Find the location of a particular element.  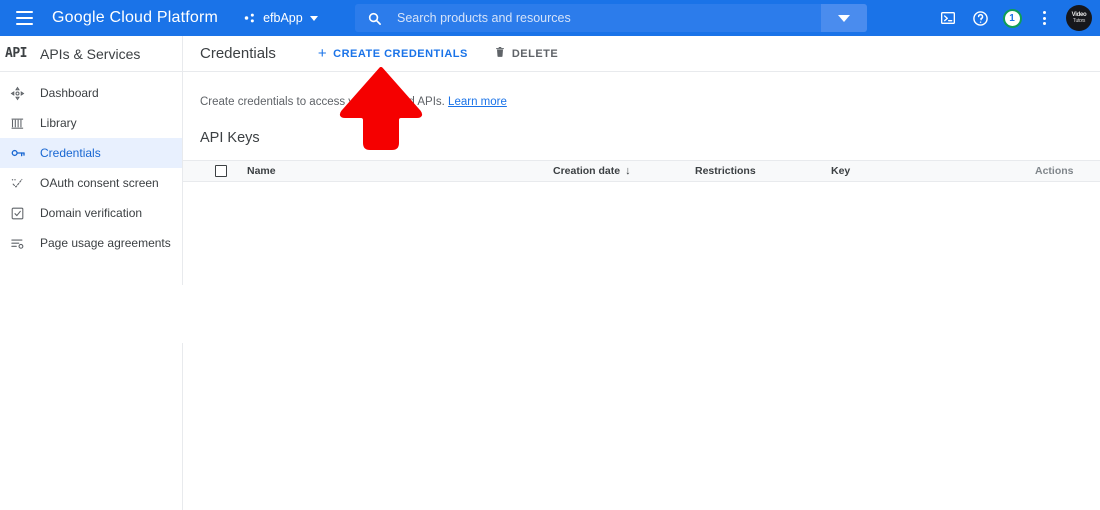

cloud-shell-icon is located at coordinates (948, 18).